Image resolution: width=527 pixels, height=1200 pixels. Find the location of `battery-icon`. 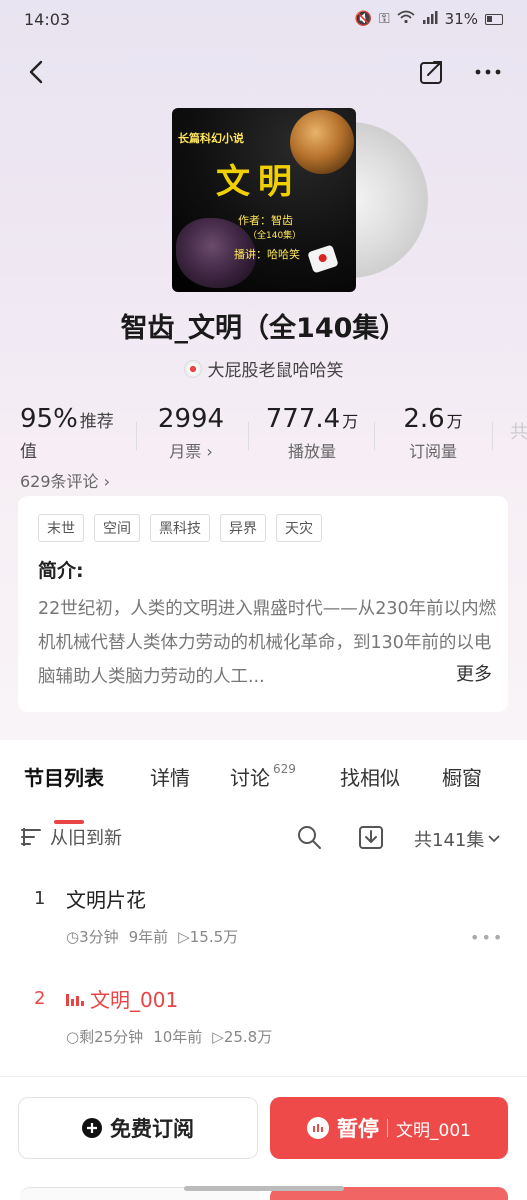

battery-icon is located at coordinates (494, 19).